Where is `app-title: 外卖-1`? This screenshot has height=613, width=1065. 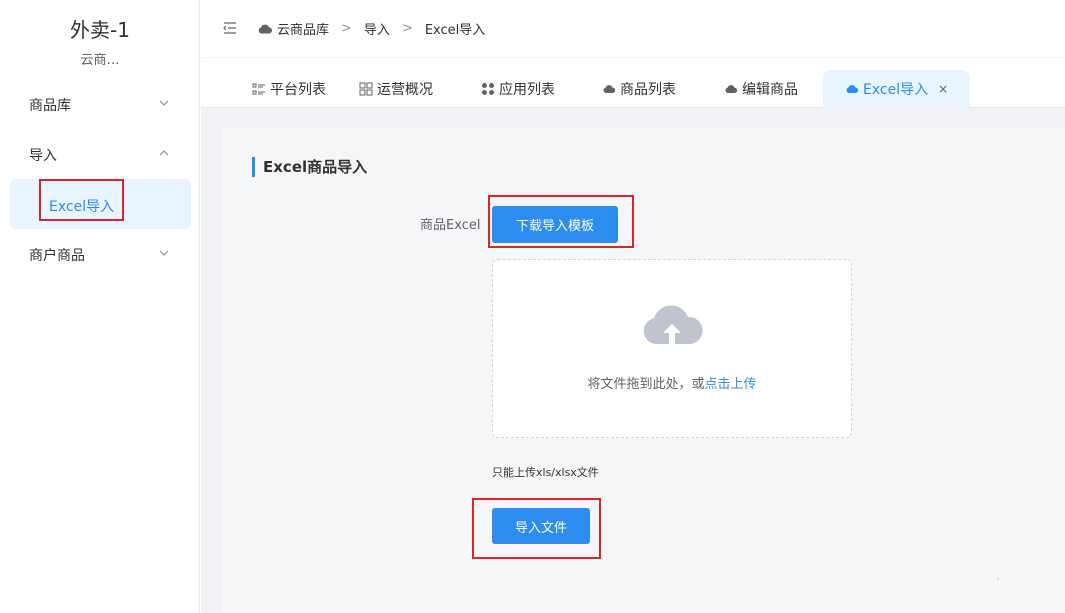
app-title: 外卖-1 is located at coordinates (100, 30).